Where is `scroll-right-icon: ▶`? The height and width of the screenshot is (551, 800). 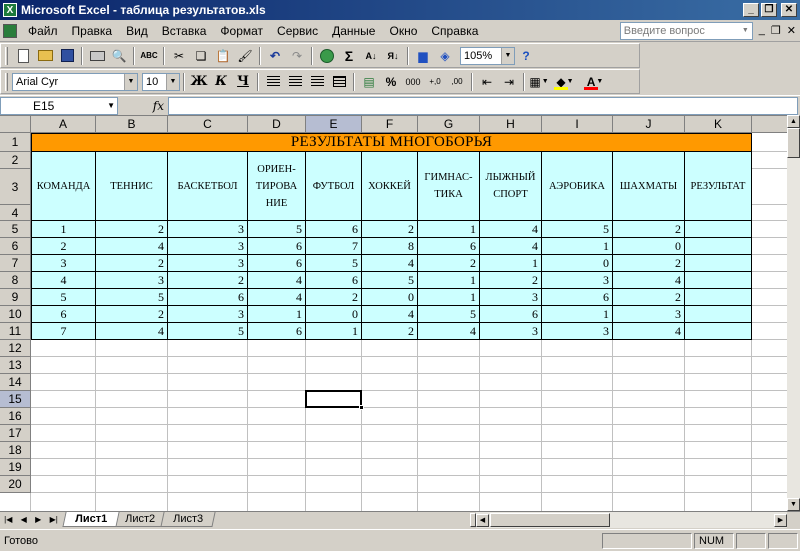 scroll-right-icon: ▶ is located at coordinates (780, 520).